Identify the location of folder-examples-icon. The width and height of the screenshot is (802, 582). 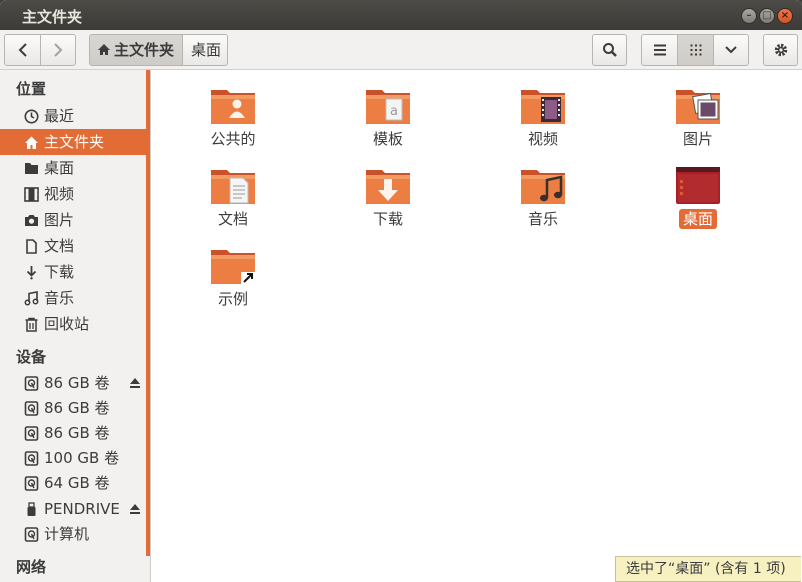
(233, 267).